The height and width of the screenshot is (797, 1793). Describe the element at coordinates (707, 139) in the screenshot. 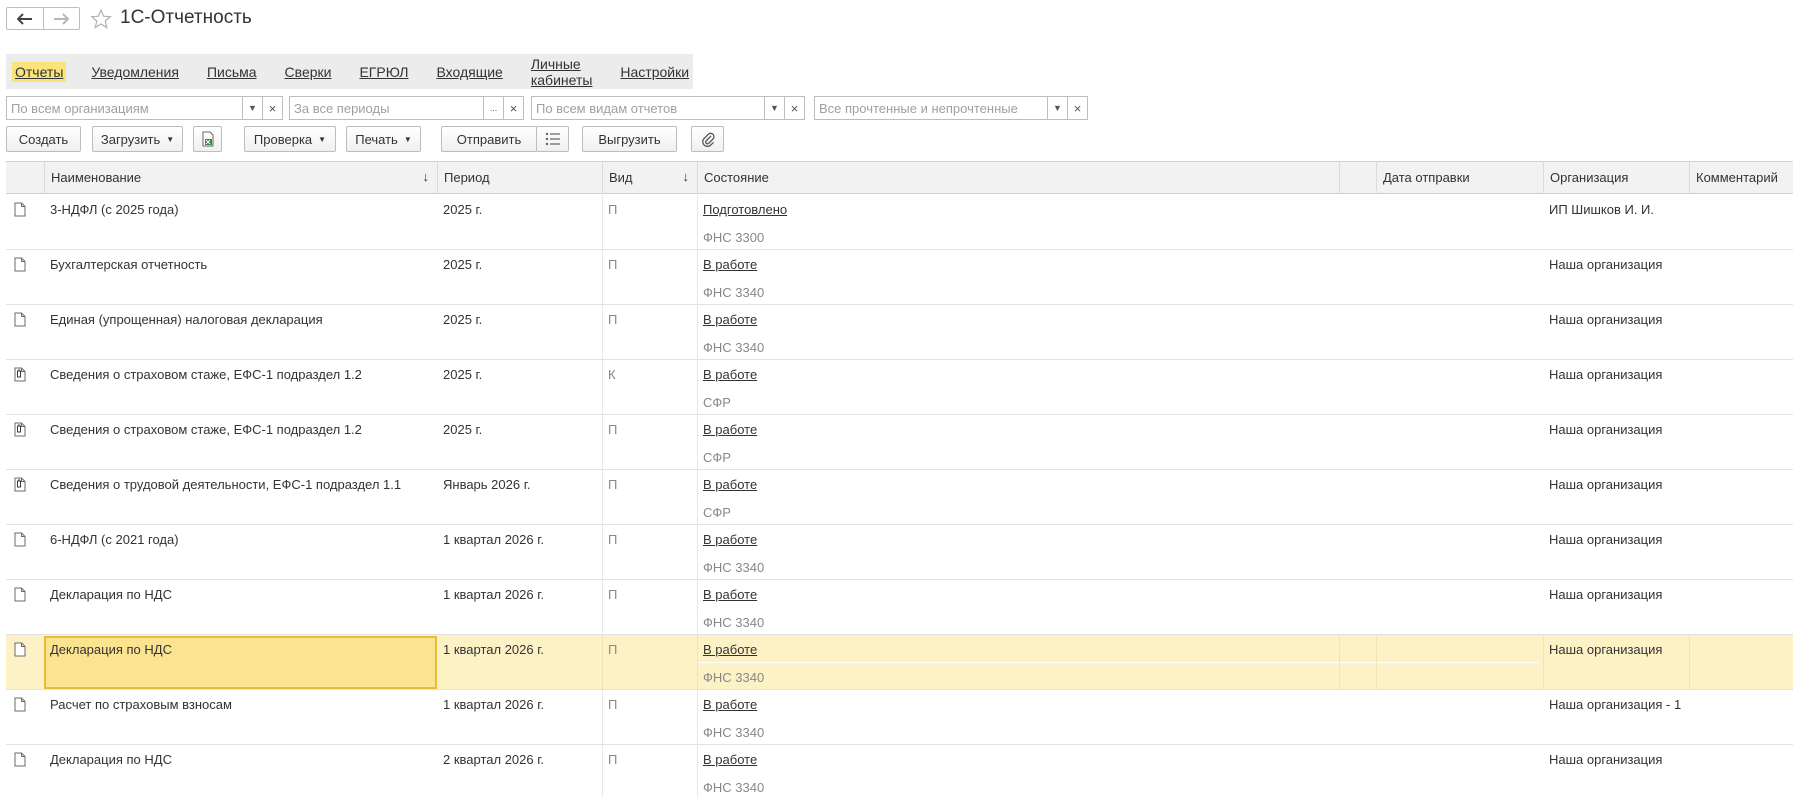

I see `attachments-button` at that location.